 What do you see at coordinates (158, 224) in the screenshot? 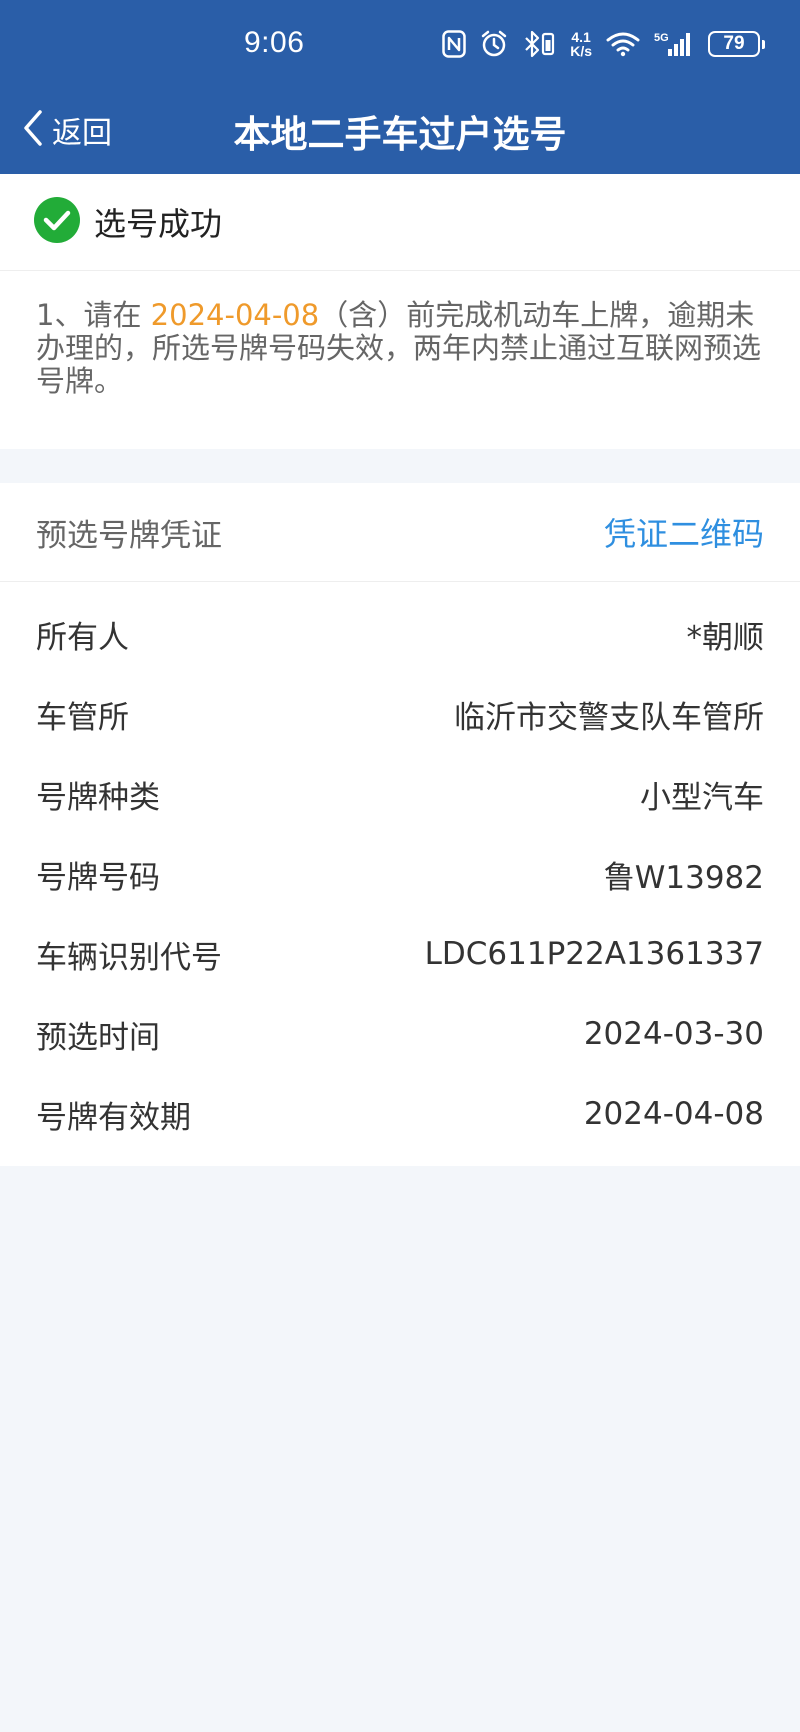
I see `result-label: 选号成功` at bounding box center [158, 224].